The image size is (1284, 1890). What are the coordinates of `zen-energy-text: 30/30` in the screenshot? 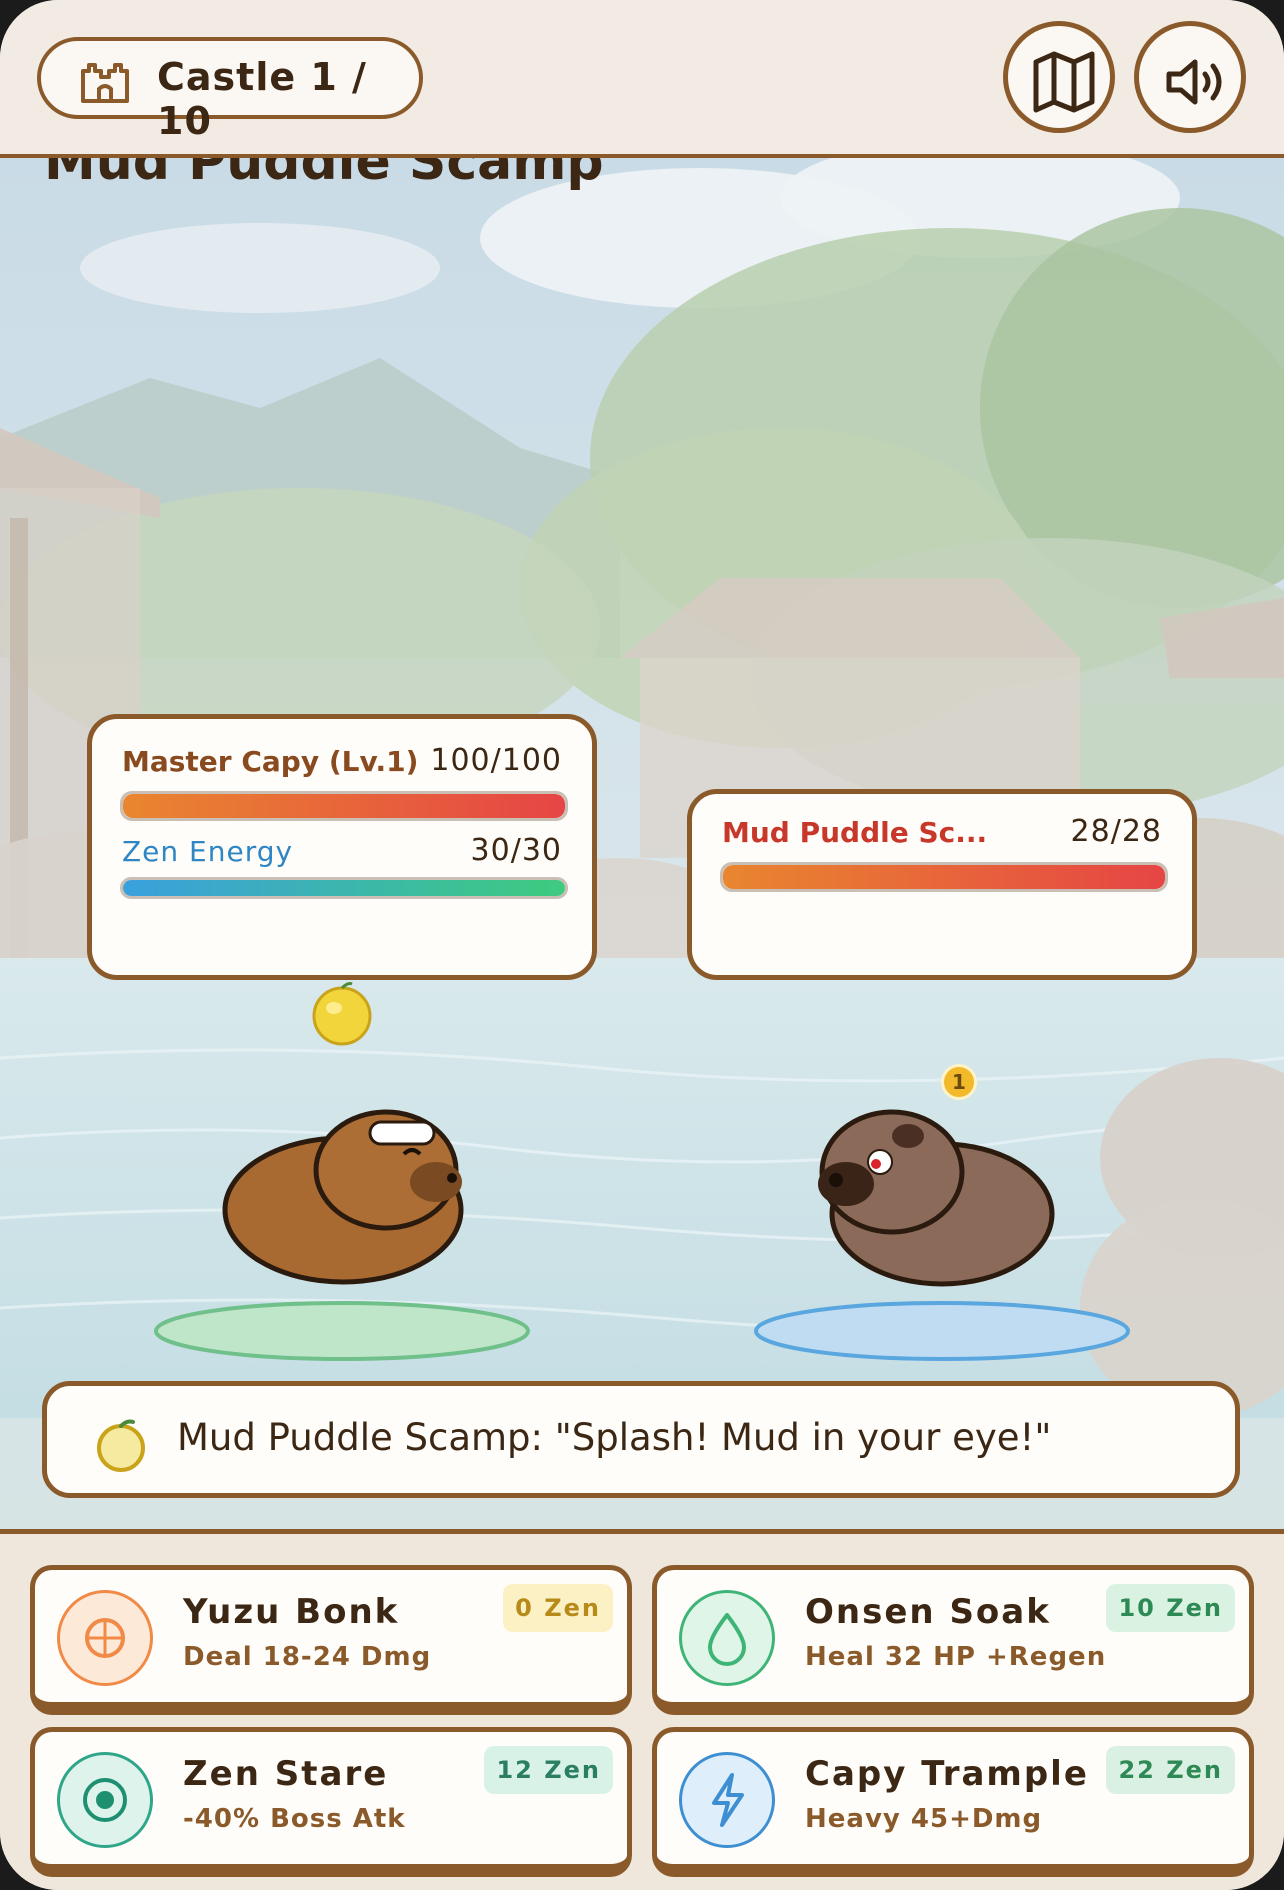 It's located at (516, 850).